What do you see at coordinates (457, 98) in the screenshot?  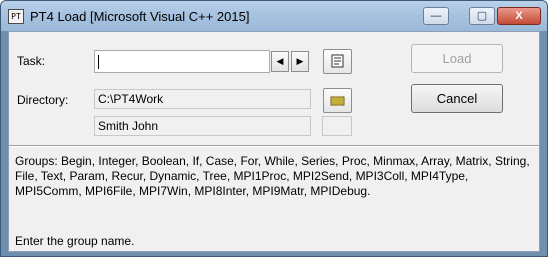 I see `cancel-button: Cancel` at bounding box center [457, 98].